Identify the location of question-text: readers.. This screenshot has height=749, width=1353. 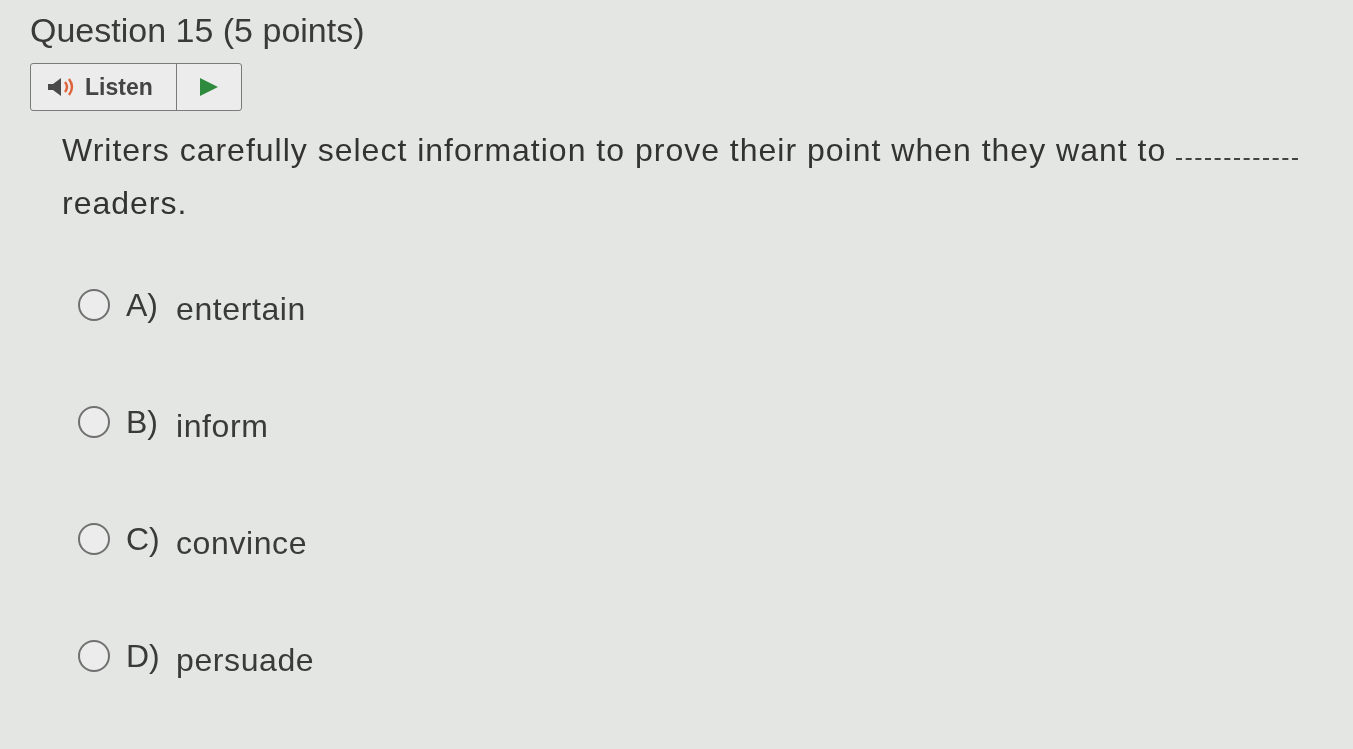
(125, 203).